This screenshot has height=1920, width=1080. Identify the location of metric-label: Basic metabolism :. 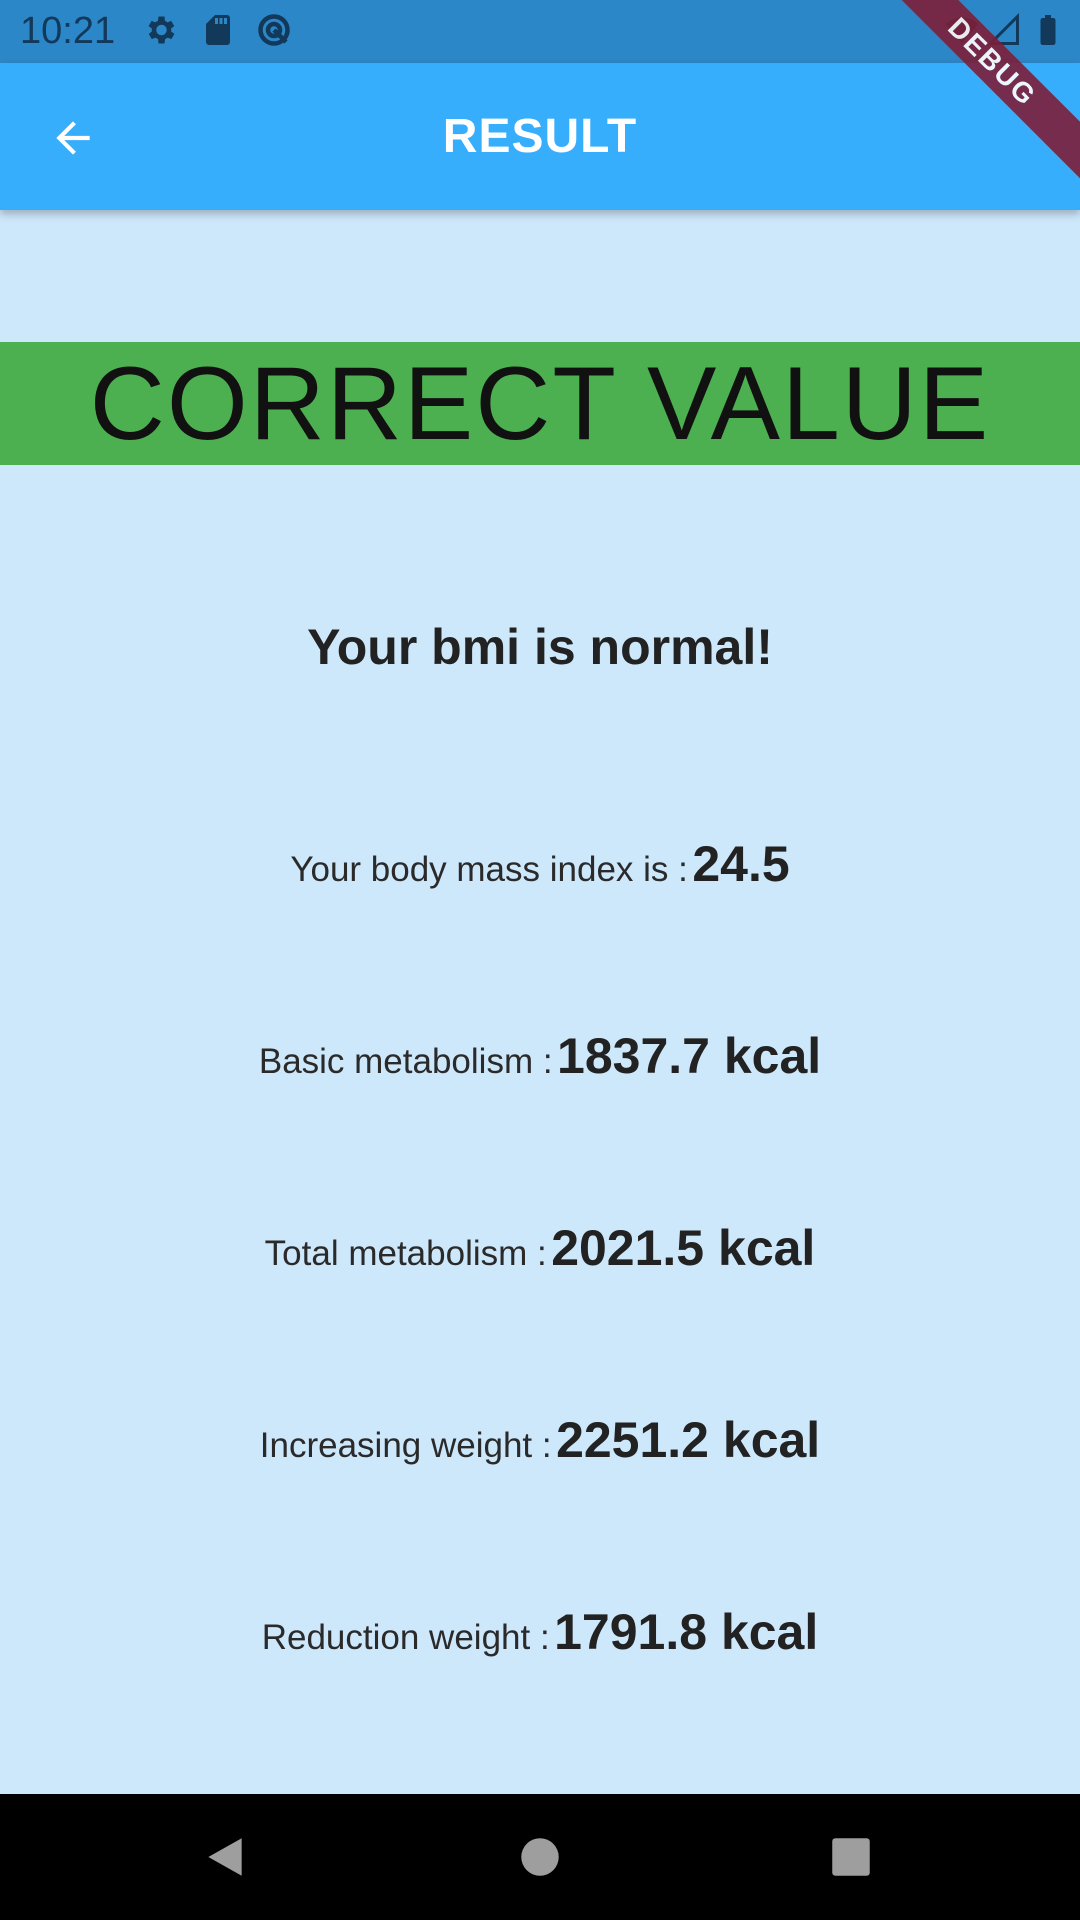
(405, 1061).